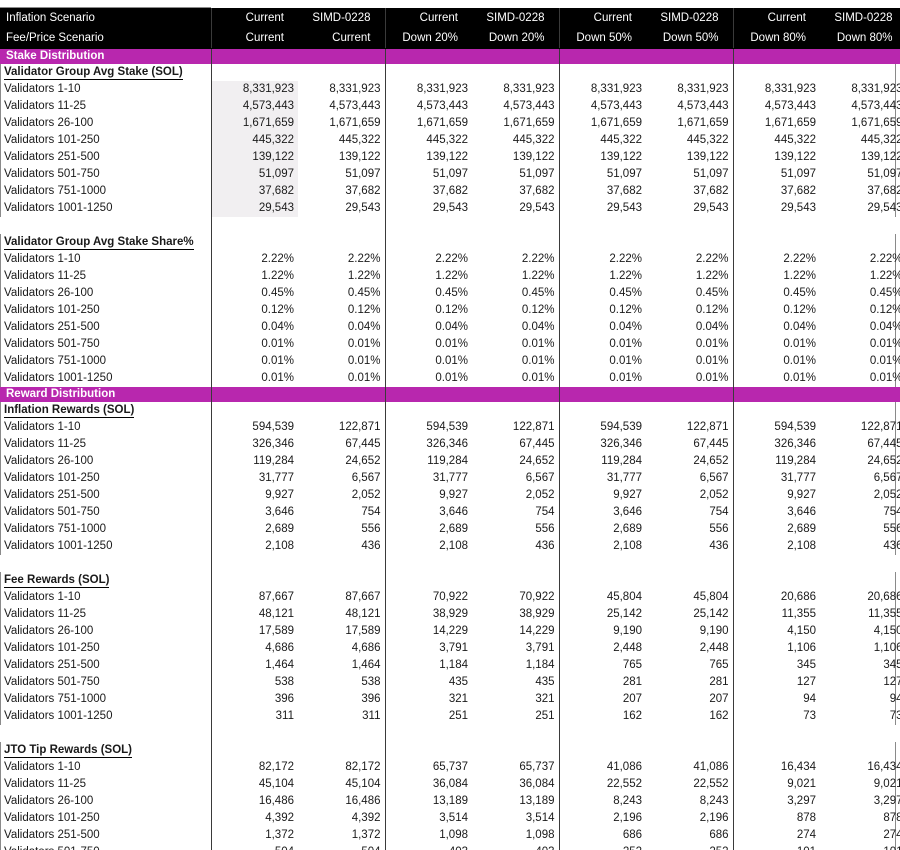 This screenshot has height=850, width=900. Describe the element at coordinates (254, 140) in the screenshot. I see `input-cell: 445,322` at that location.